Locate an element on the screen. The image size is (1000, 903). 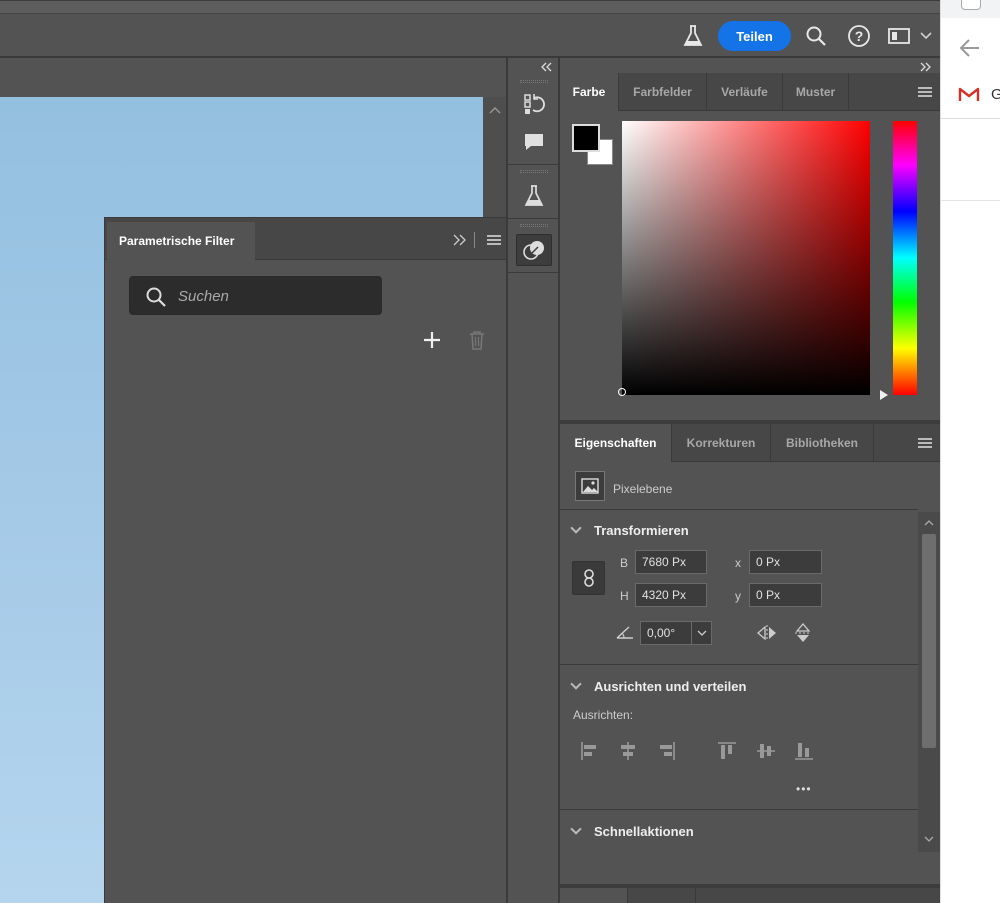
angle-field: 0,00° is located at coordinates (676, 633).